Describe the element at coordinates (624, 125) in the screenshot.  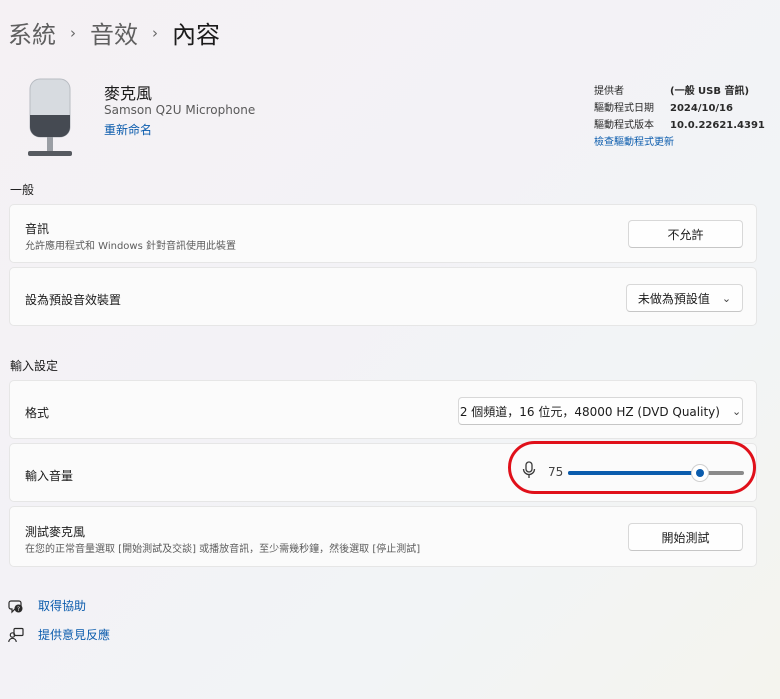
I see `driver-version-label: 驅動程式版本` at that location.